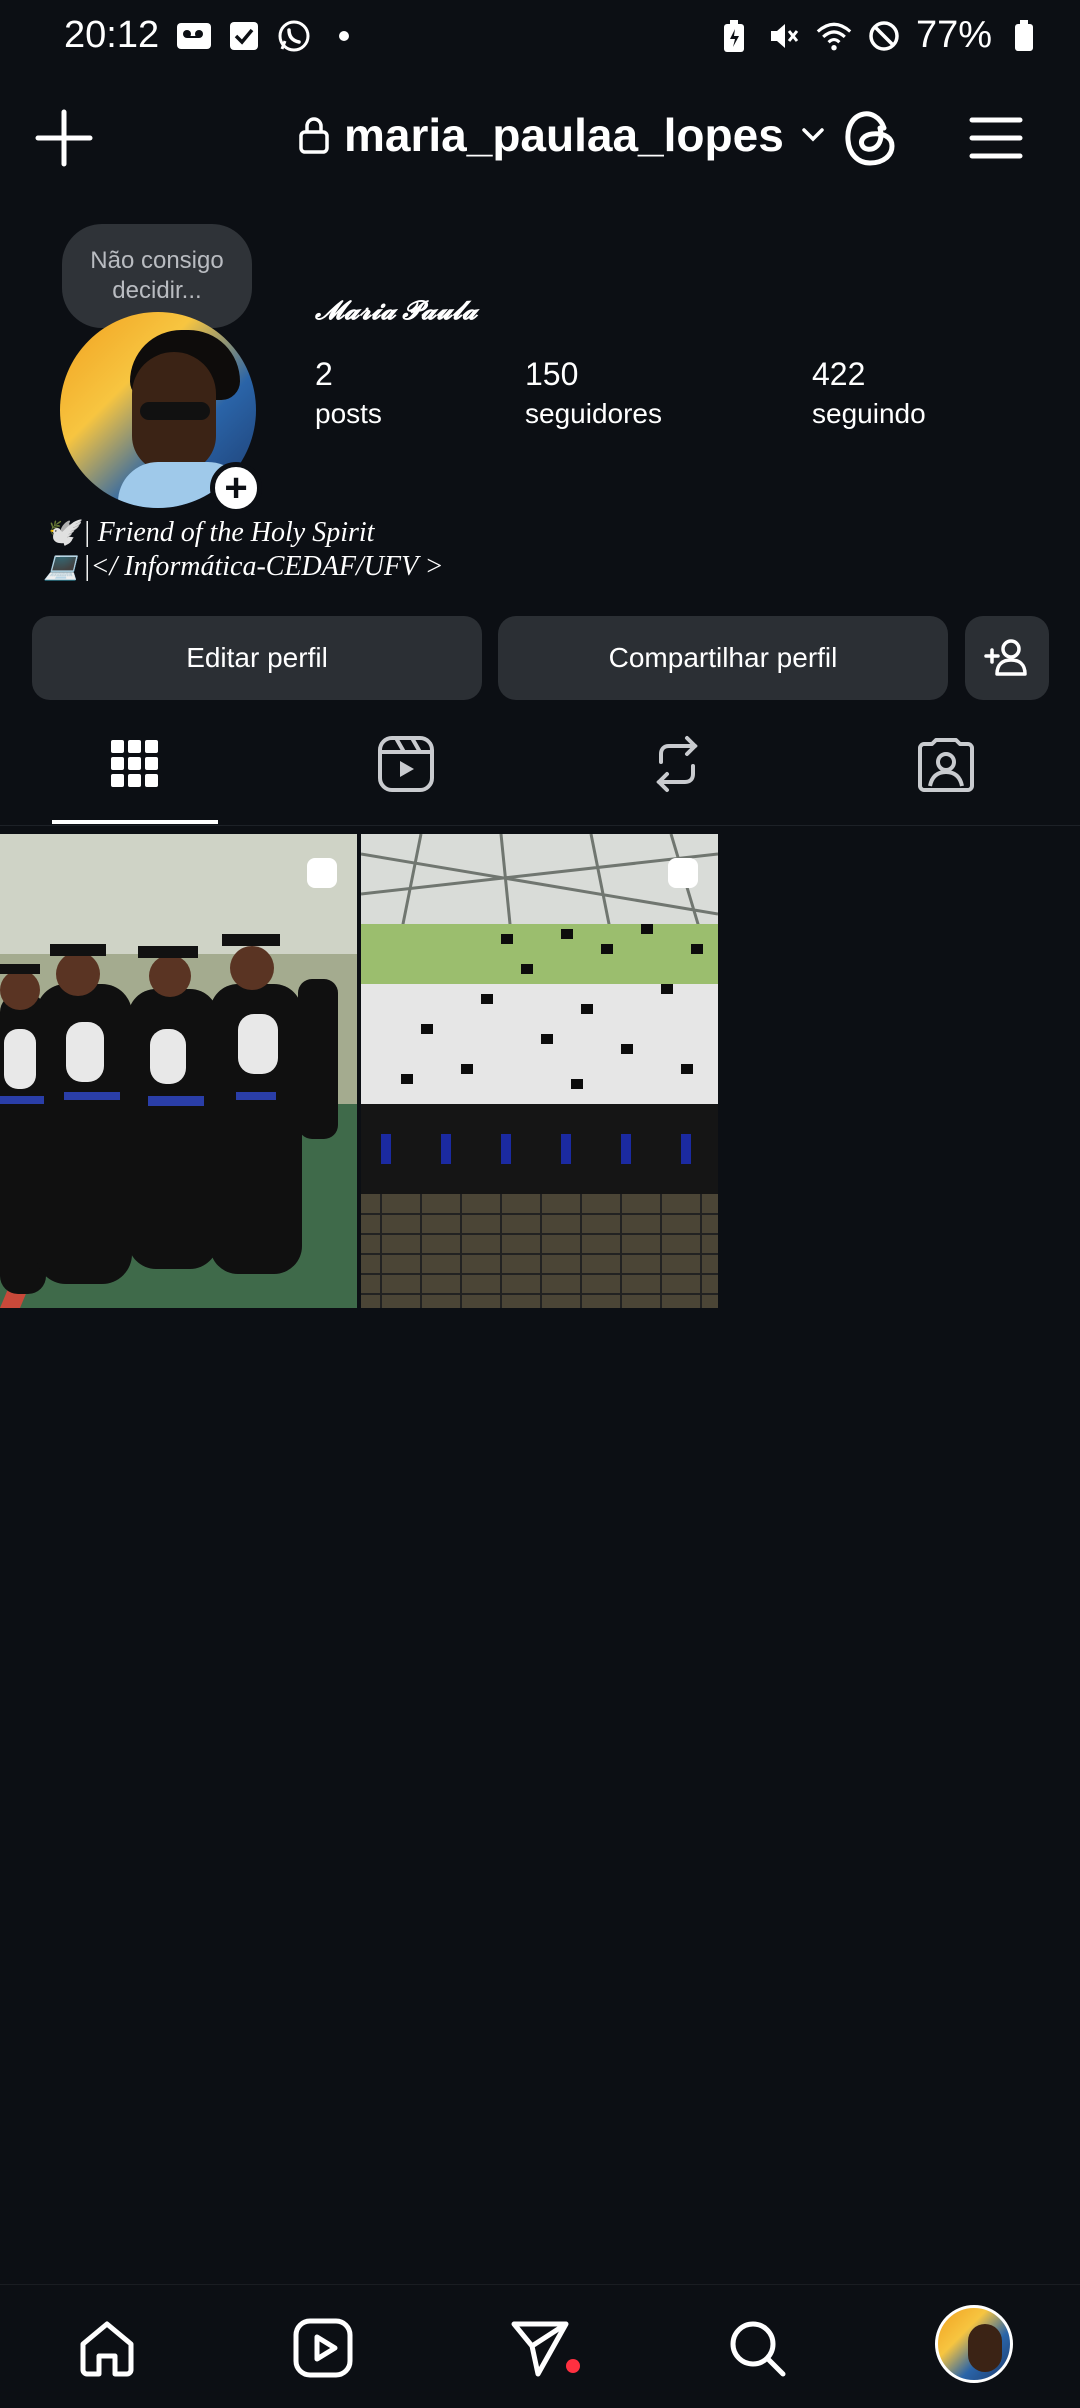  Describe the element at coordinates (294, 36) in the screenshot. I see `whatsapp-icon` at that location.